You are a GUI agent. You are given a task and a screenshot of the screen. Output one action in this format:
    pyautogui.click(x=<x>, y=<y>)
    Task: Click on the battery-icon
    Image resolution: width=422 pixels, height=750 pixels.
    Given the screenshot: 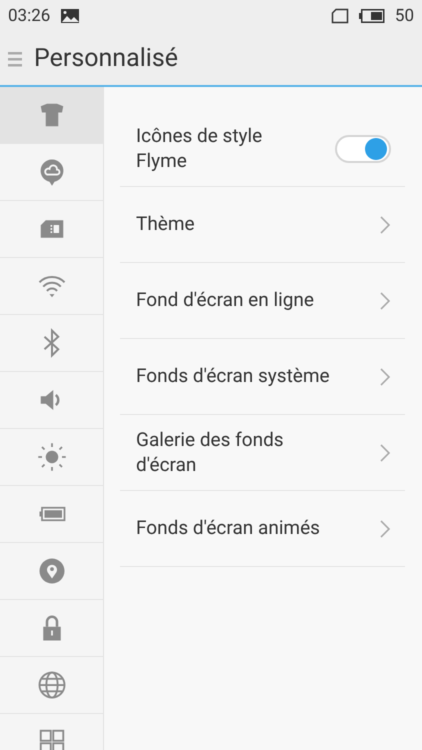 What is the action you would take?
    pyautogui.click(x=371, y=16)
    